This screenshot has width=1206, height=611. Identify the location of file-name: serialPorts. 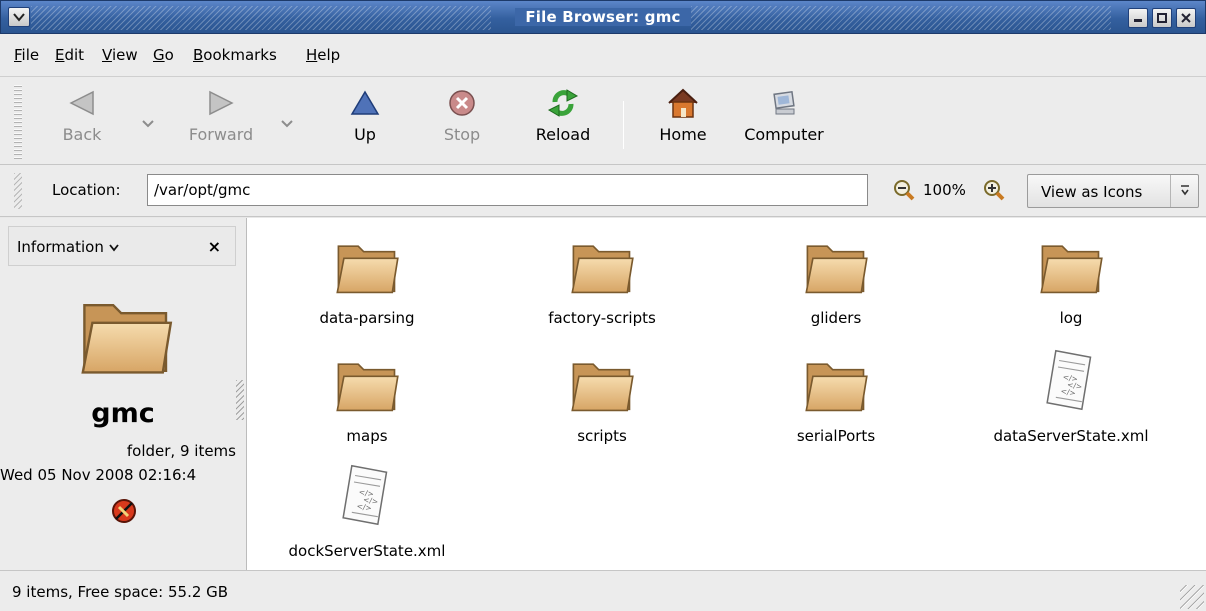
(836, 436).